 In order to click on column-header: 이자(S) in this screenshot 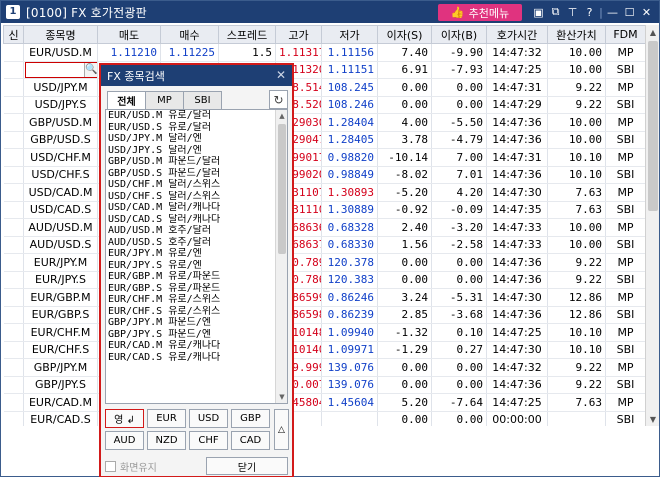, I will do `click(404, 34)`.